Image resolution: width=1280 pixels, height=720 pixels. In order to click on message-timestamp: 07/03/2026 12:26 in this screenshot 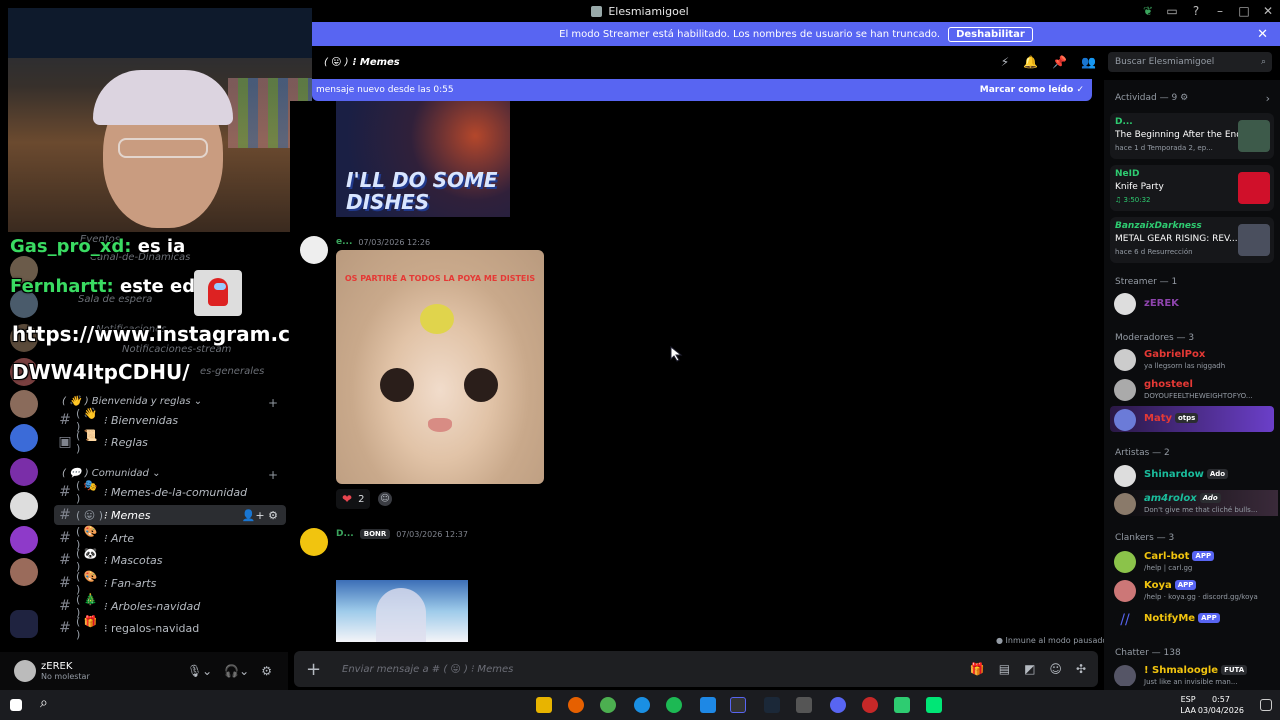, I will do `click(394, 242)`.